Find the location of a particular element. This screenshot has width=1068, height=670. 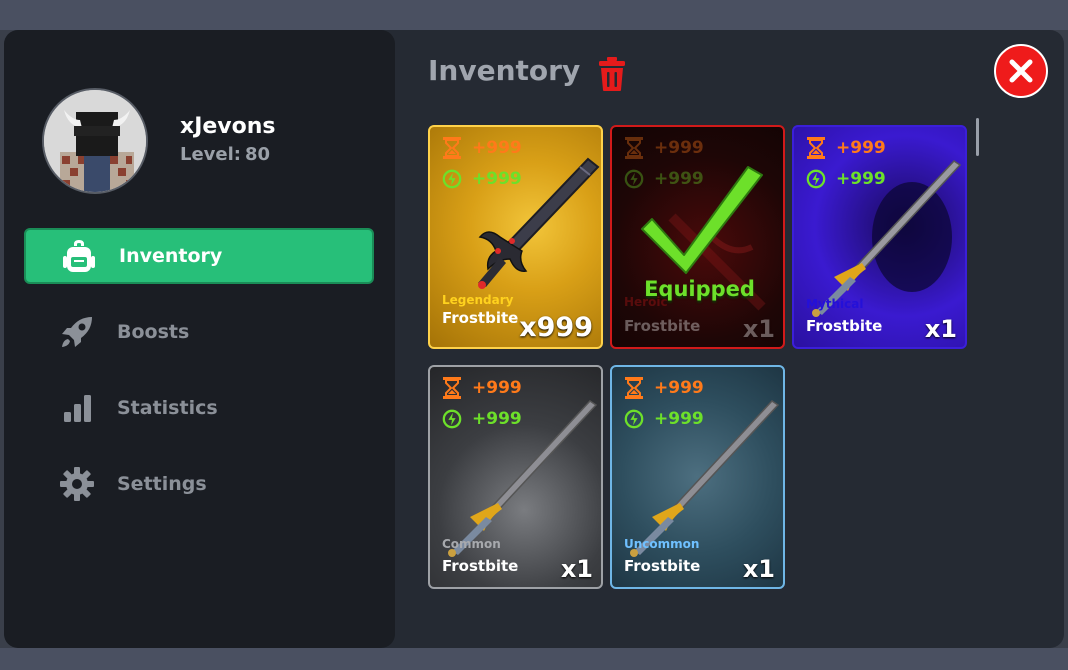

background-top is located at coordinates (534, 15).